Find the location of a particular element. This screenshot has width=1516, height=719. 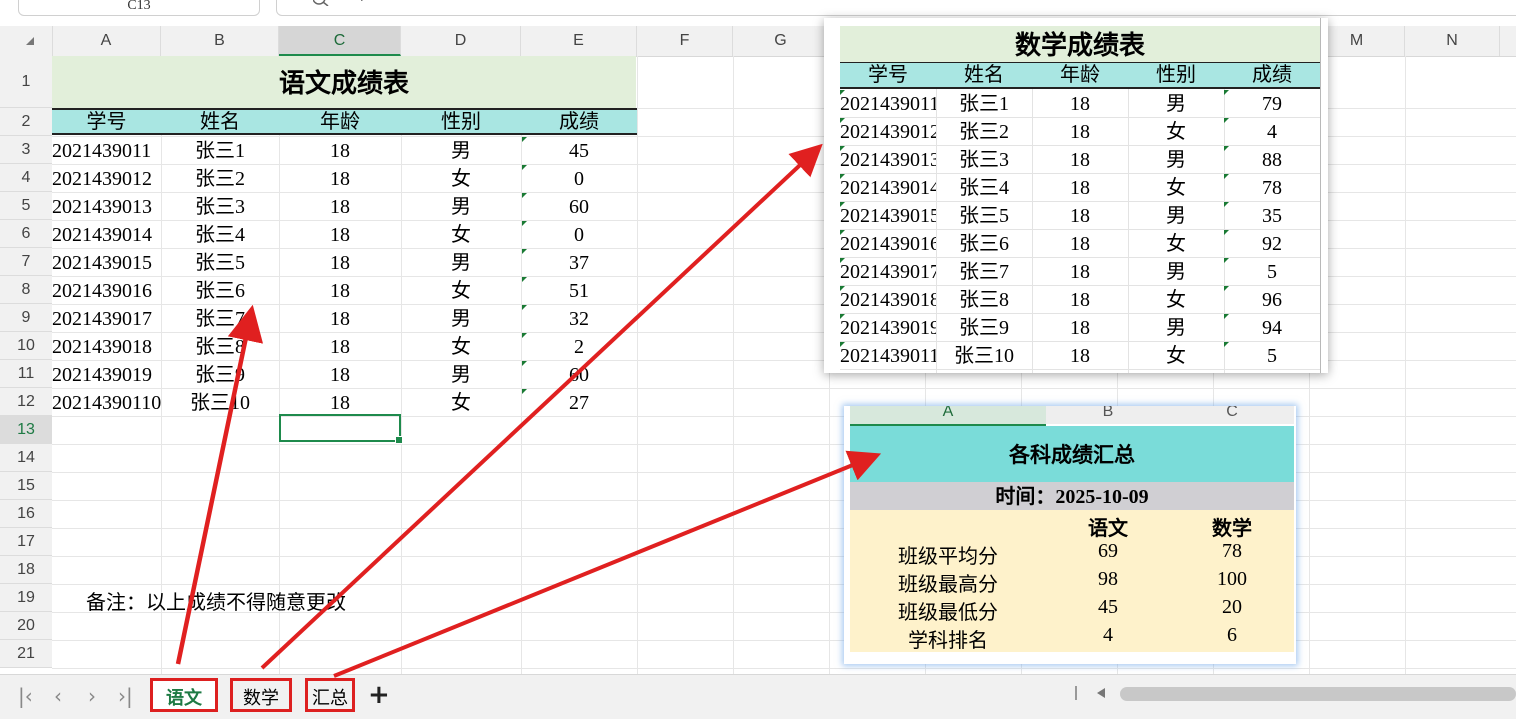

row-header-12: 12 is located at coordinates (26, 402).